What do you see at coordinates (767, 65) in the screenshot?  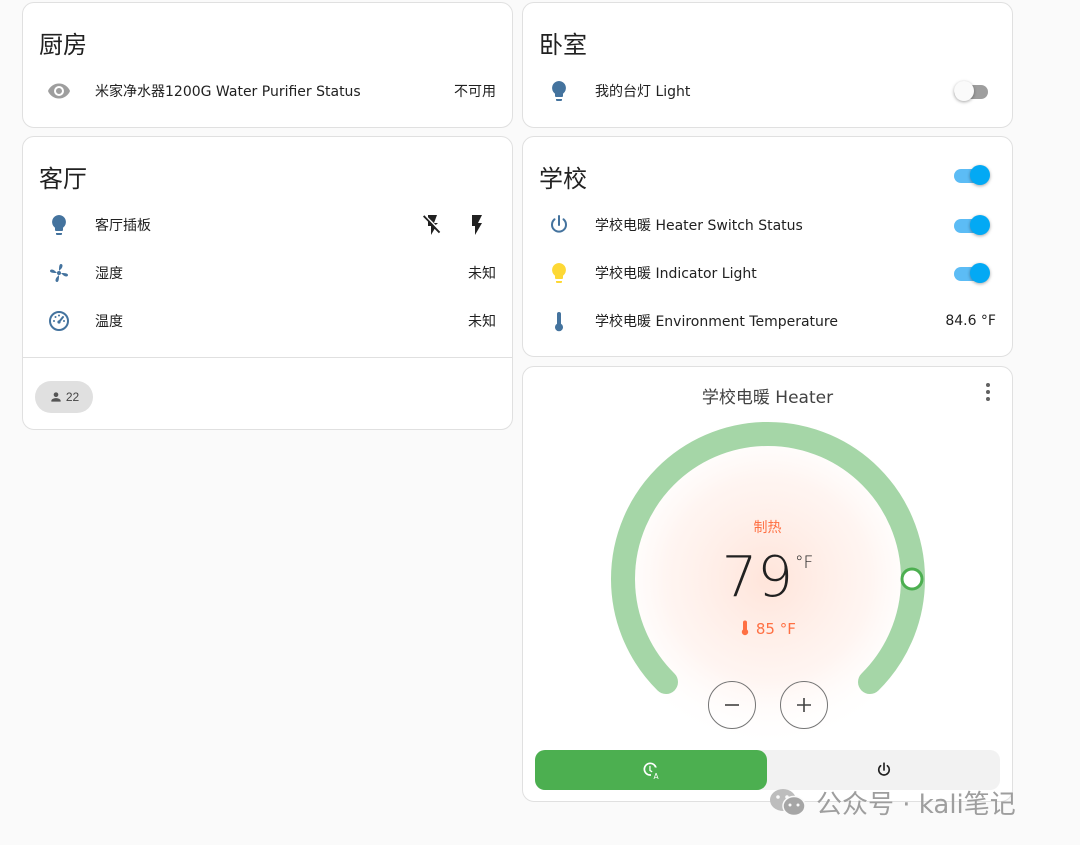 I see `bedroom-card: 卧室 我的台灯 Light` at bounding box center [767, 65].